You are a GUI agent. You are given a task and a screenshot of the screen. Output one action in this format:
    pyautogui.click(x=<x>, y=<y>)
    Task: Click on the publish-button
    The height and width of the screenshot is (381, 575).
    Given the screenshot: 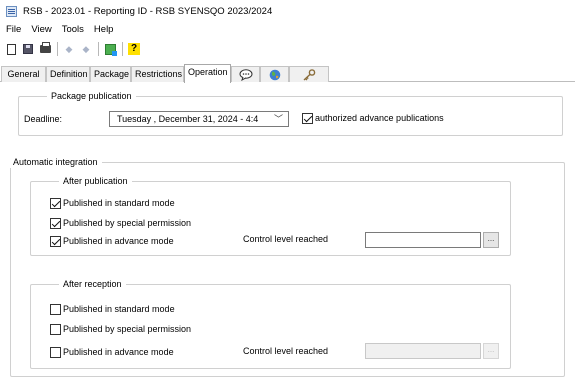 What is the action you would take?
    pyautogui.click(x=110, y=49)
    